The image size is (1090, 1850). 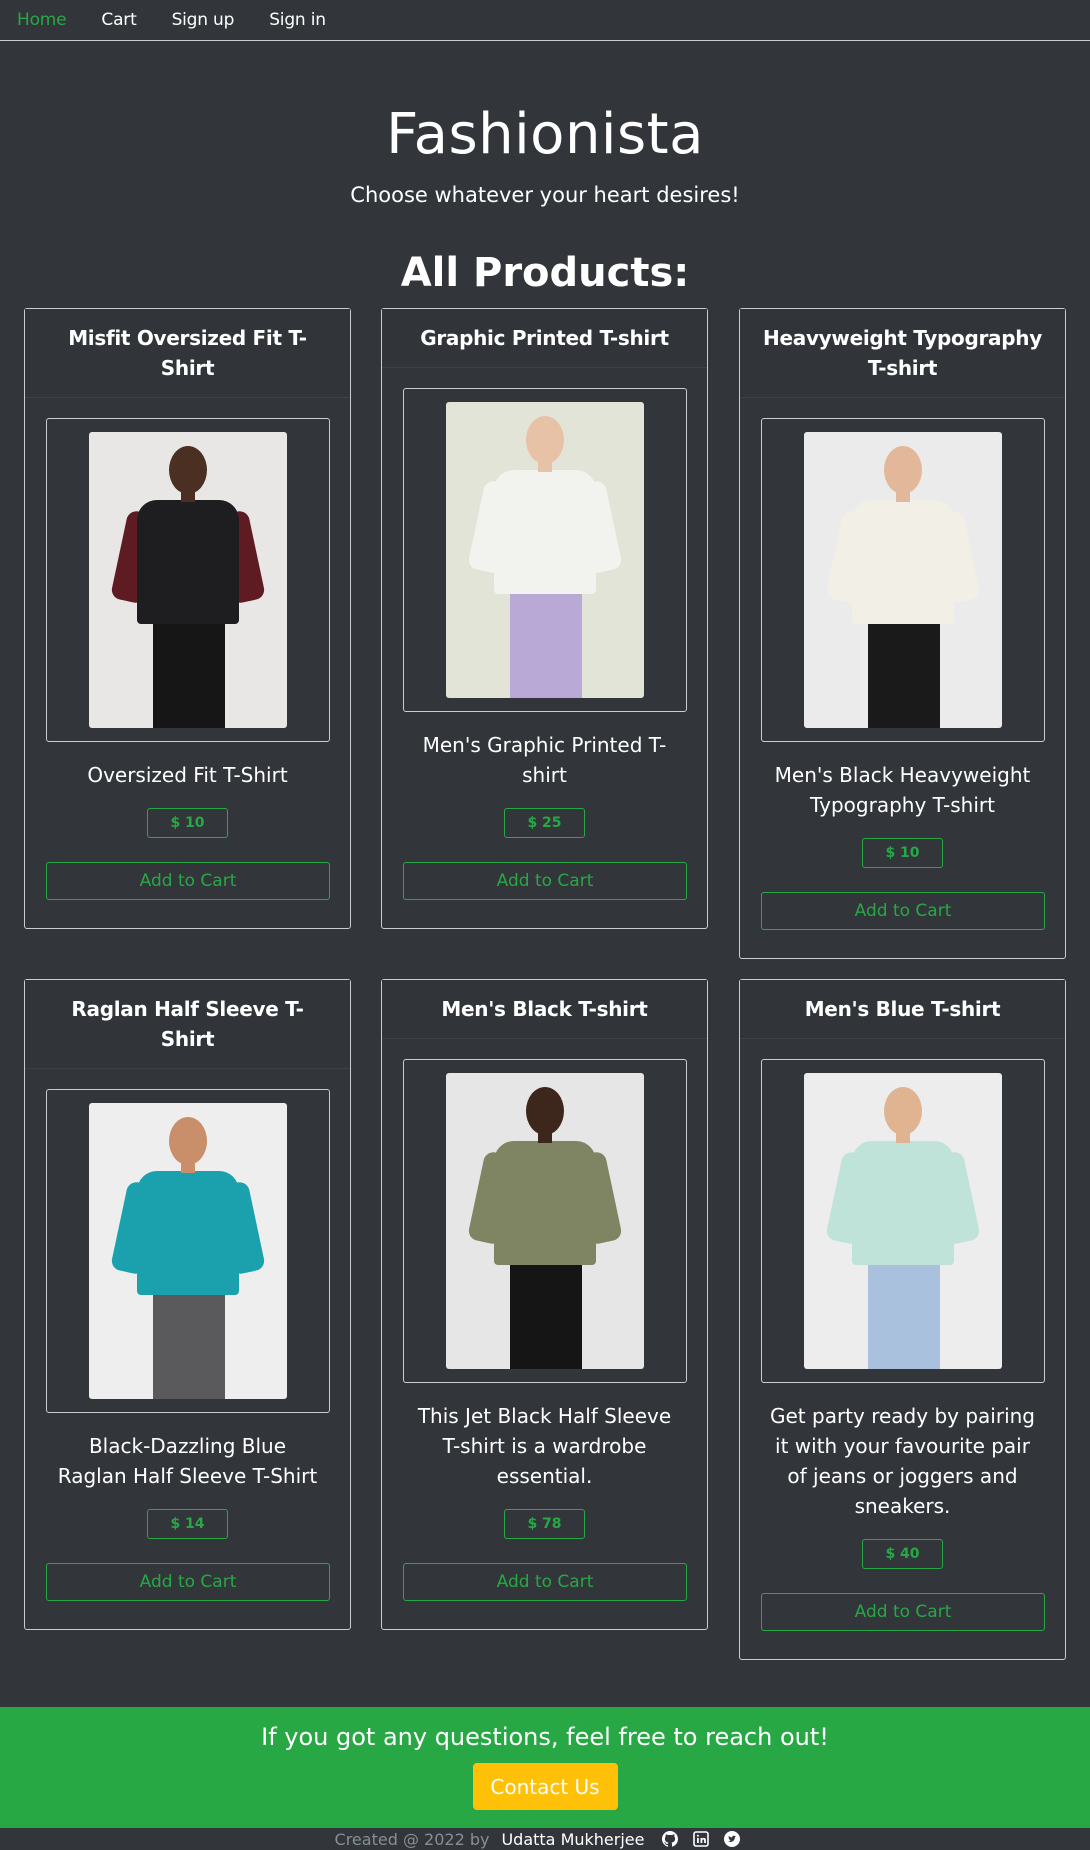 I want to click on product-description: Oversized Fit T-Shirt, so click(x=187, y=775).